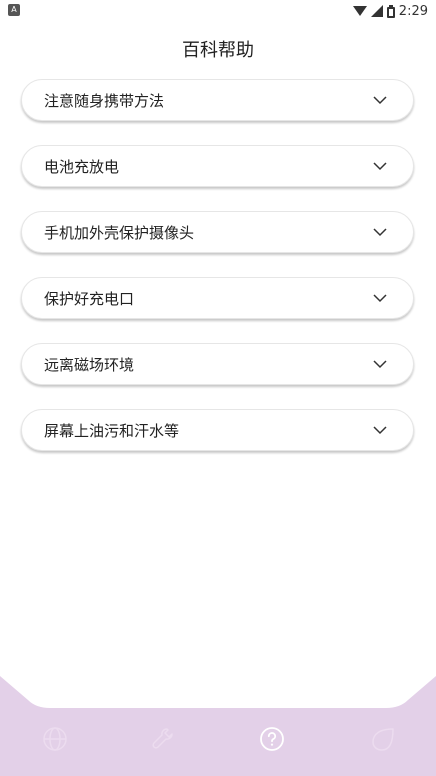 The width and height of the screenshot is (436, 776). I want to click on nav-help, so click(272, 739).